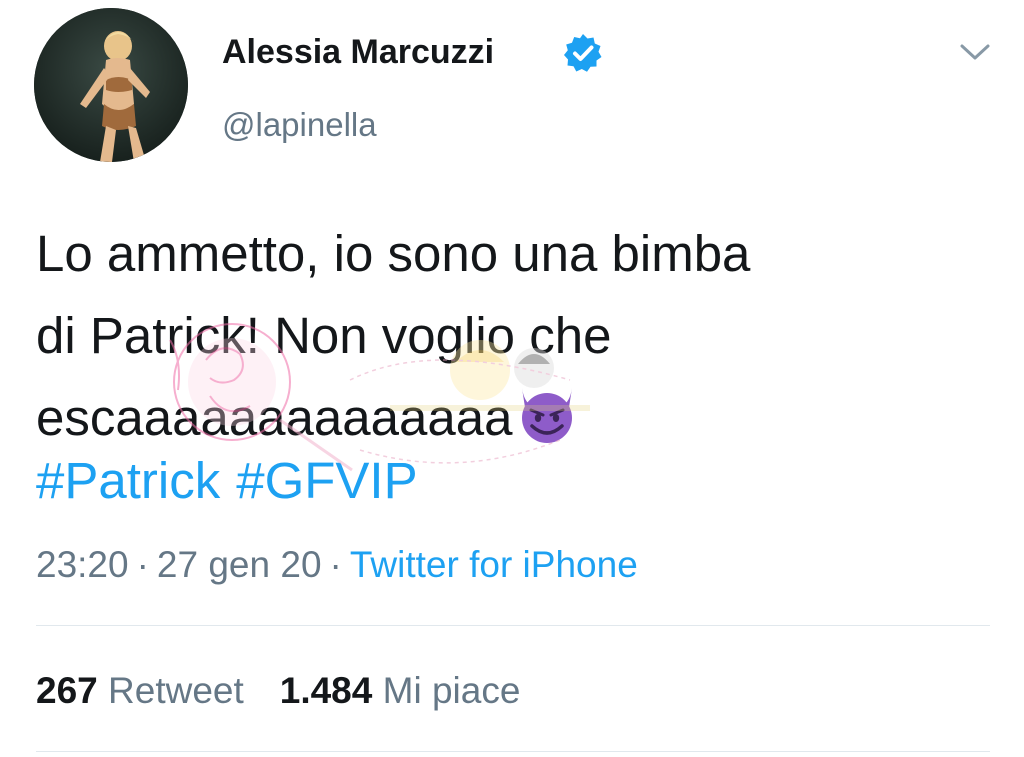 The image size is (1024, 757). What do you see at coordinates (547, 426) in the screenshot?
I see `devil-emoji` at bounding box center [547, 426].